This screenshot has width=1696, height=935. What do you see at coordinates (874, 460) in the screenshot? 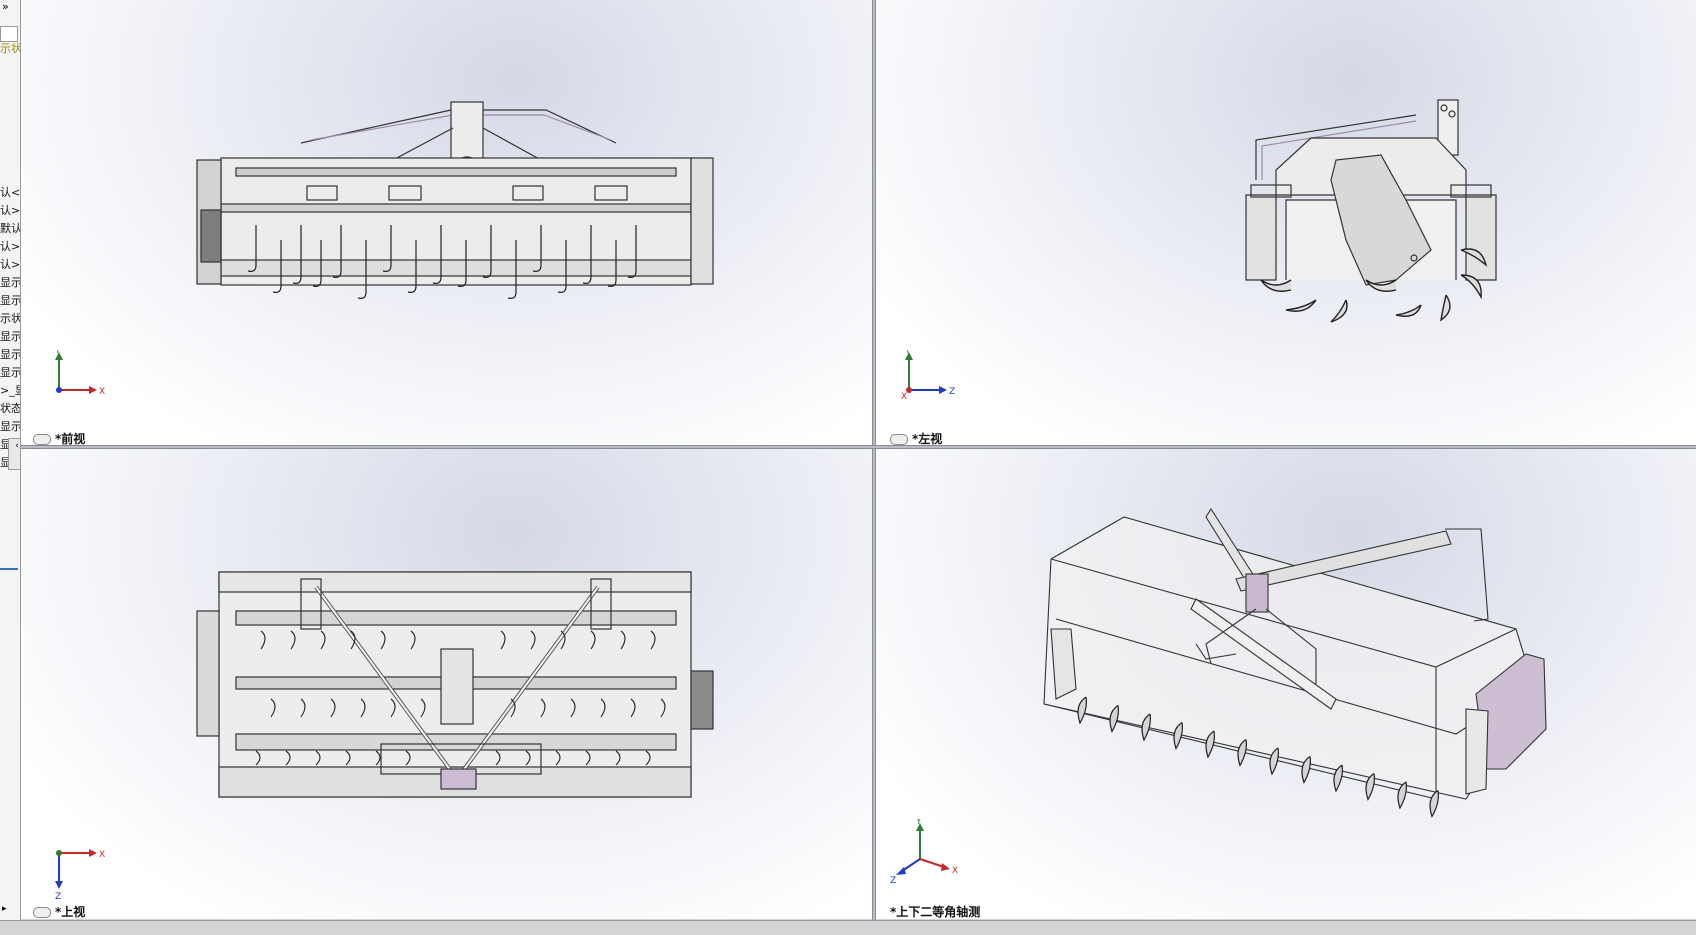
I see `viewport-splitter-vertical` at bounding box center [874, 460].